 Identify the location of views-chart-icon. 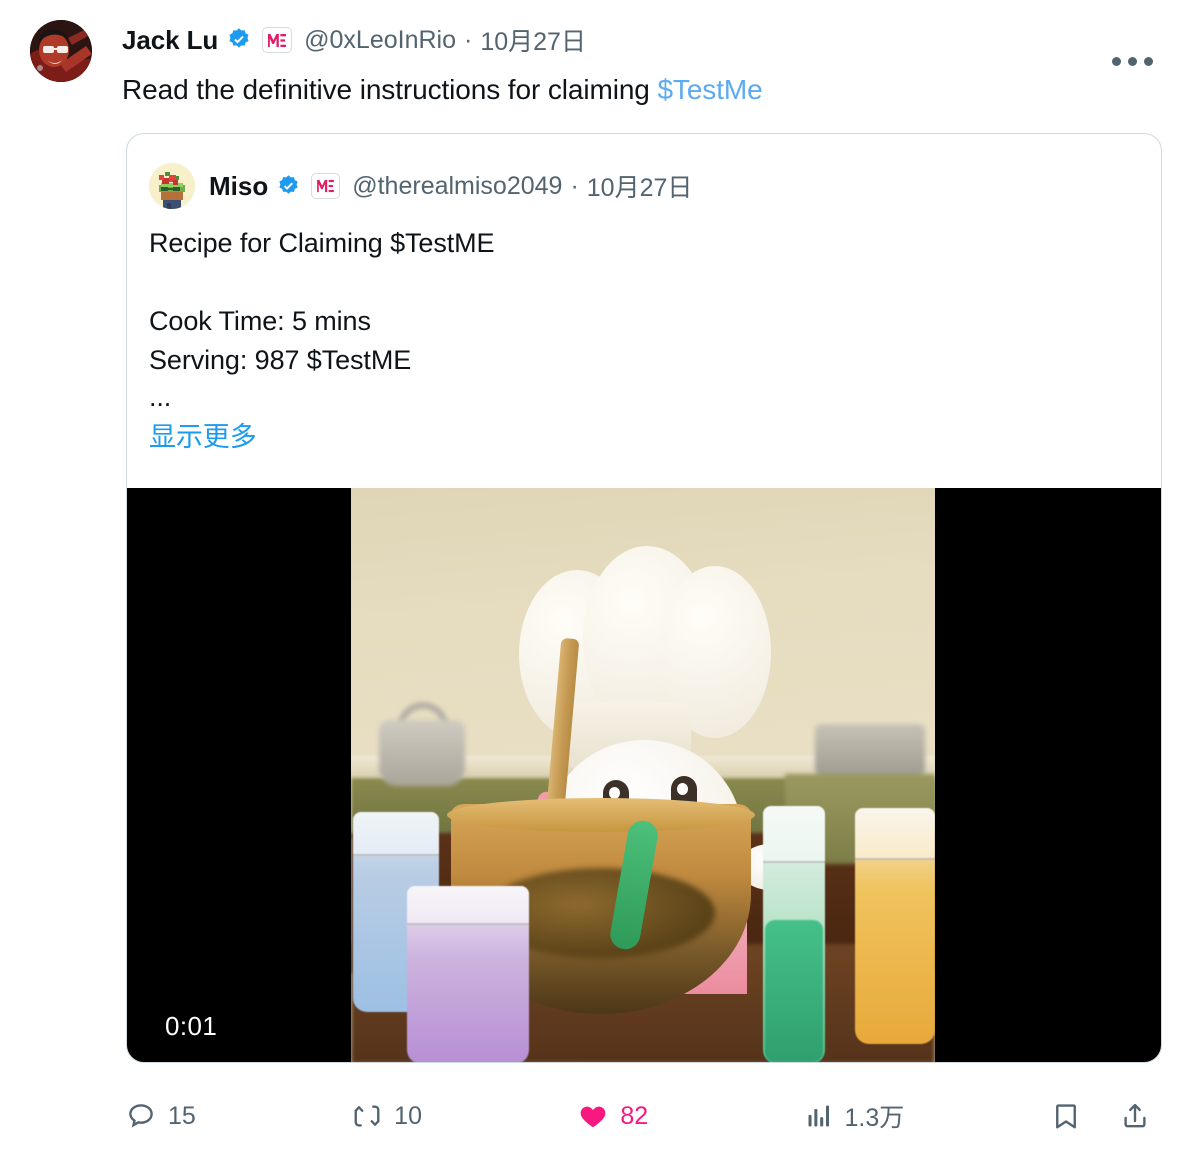
(819, 1116).